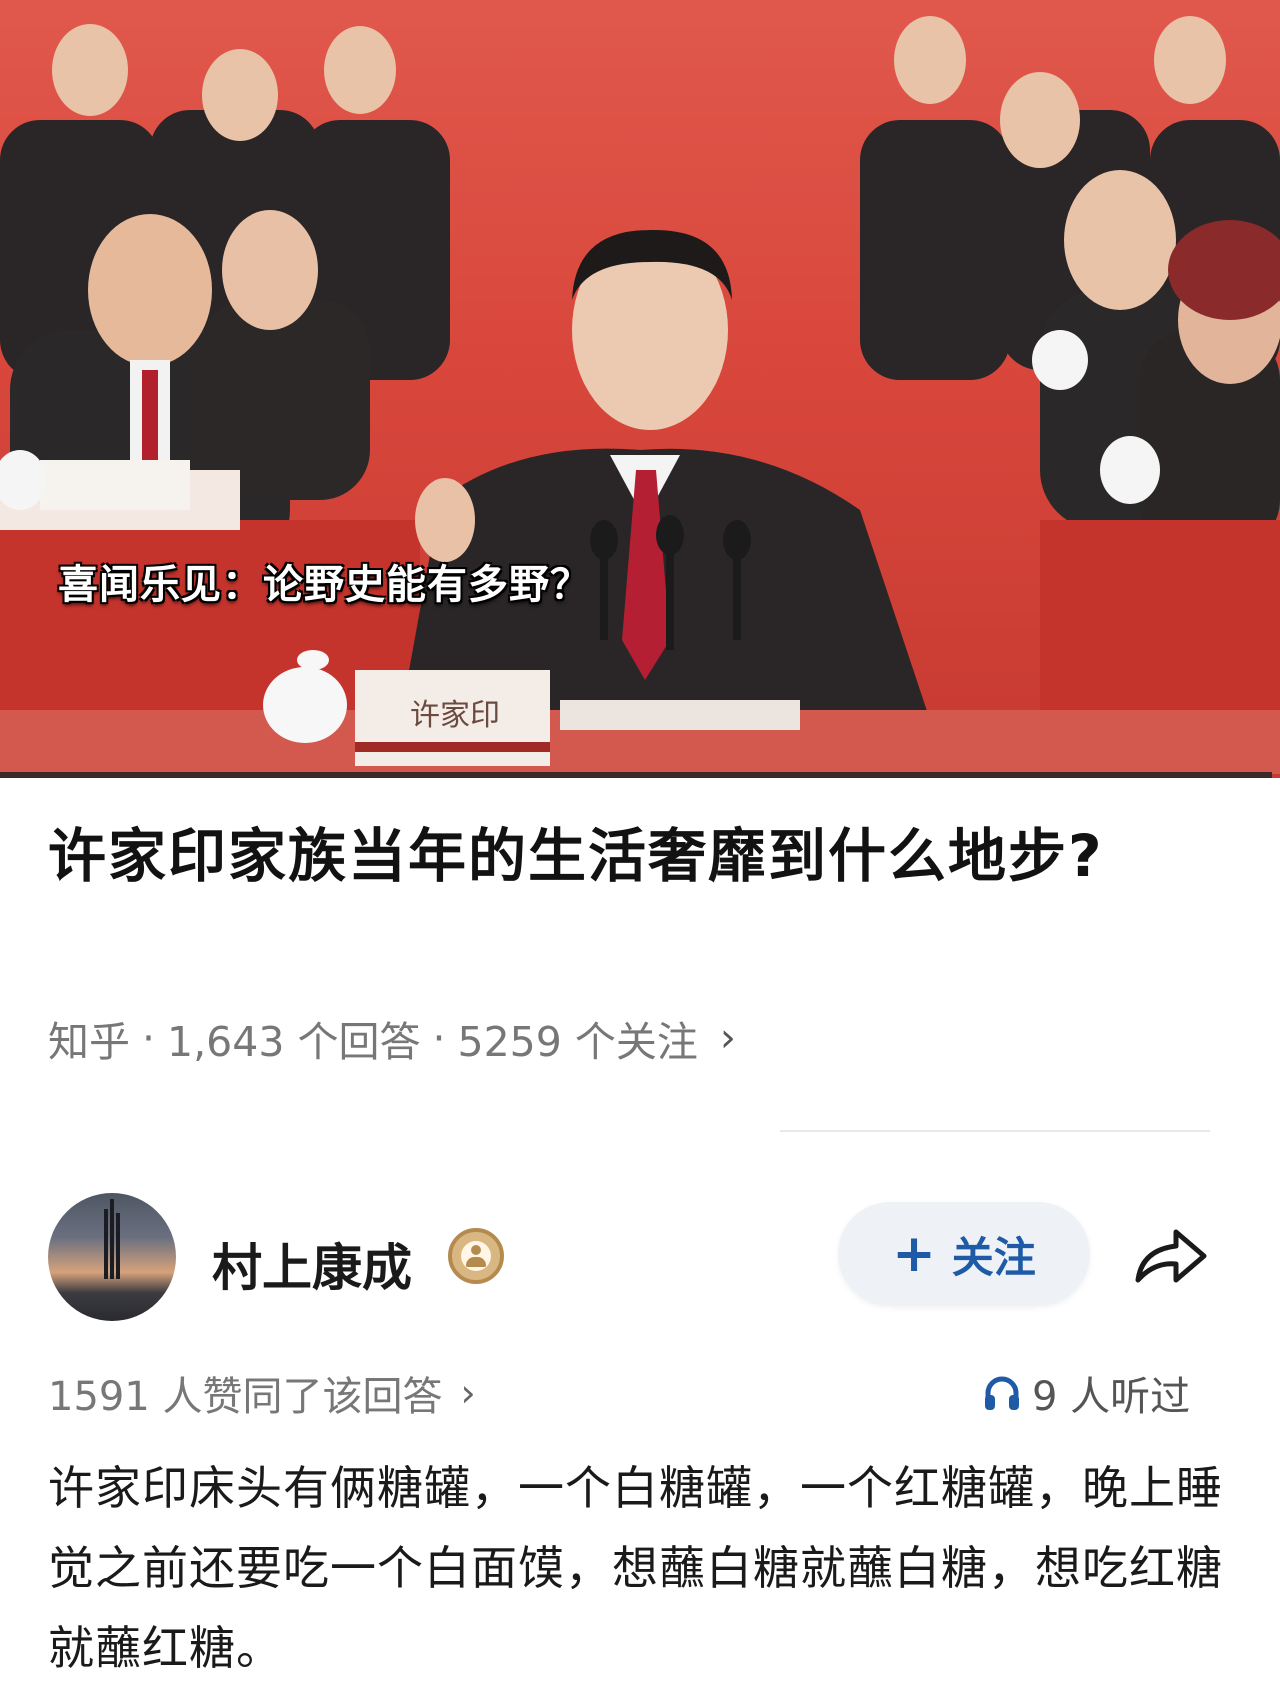  I want to click on question-source: 知乎, so click(89, 1042).